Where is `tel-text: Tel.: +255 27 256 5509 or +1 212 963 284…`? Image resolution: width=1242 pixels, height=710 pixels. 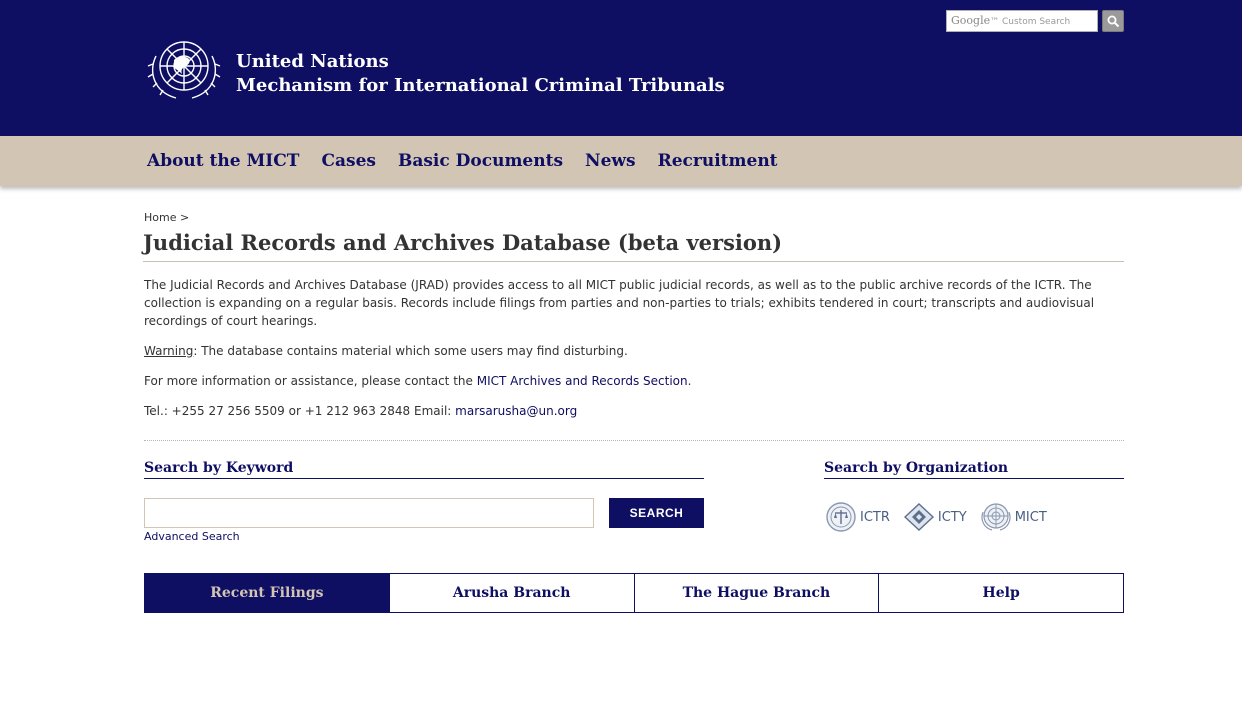 tel-text: Tel.: +255 27 256 5509 or +1 212 963 284… is located at coordinates (300, 411).